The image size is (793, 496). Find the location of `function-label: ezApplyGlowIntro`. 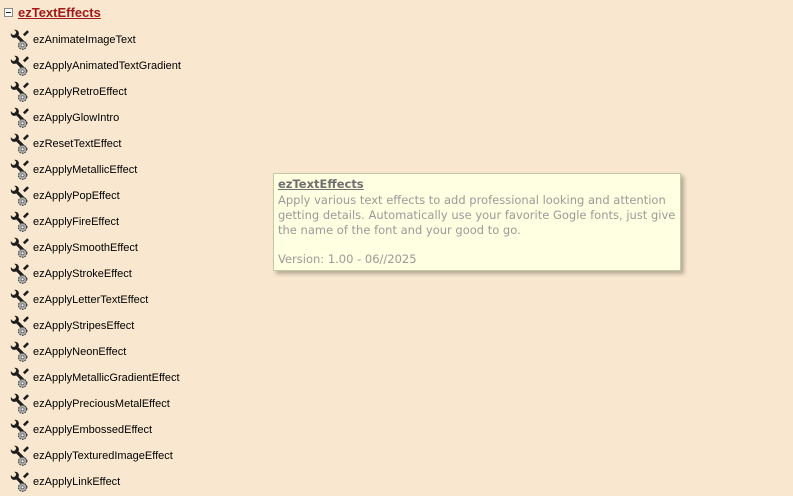

function-label: ezApplyGlowIntro is located at coordinates (76, 118).